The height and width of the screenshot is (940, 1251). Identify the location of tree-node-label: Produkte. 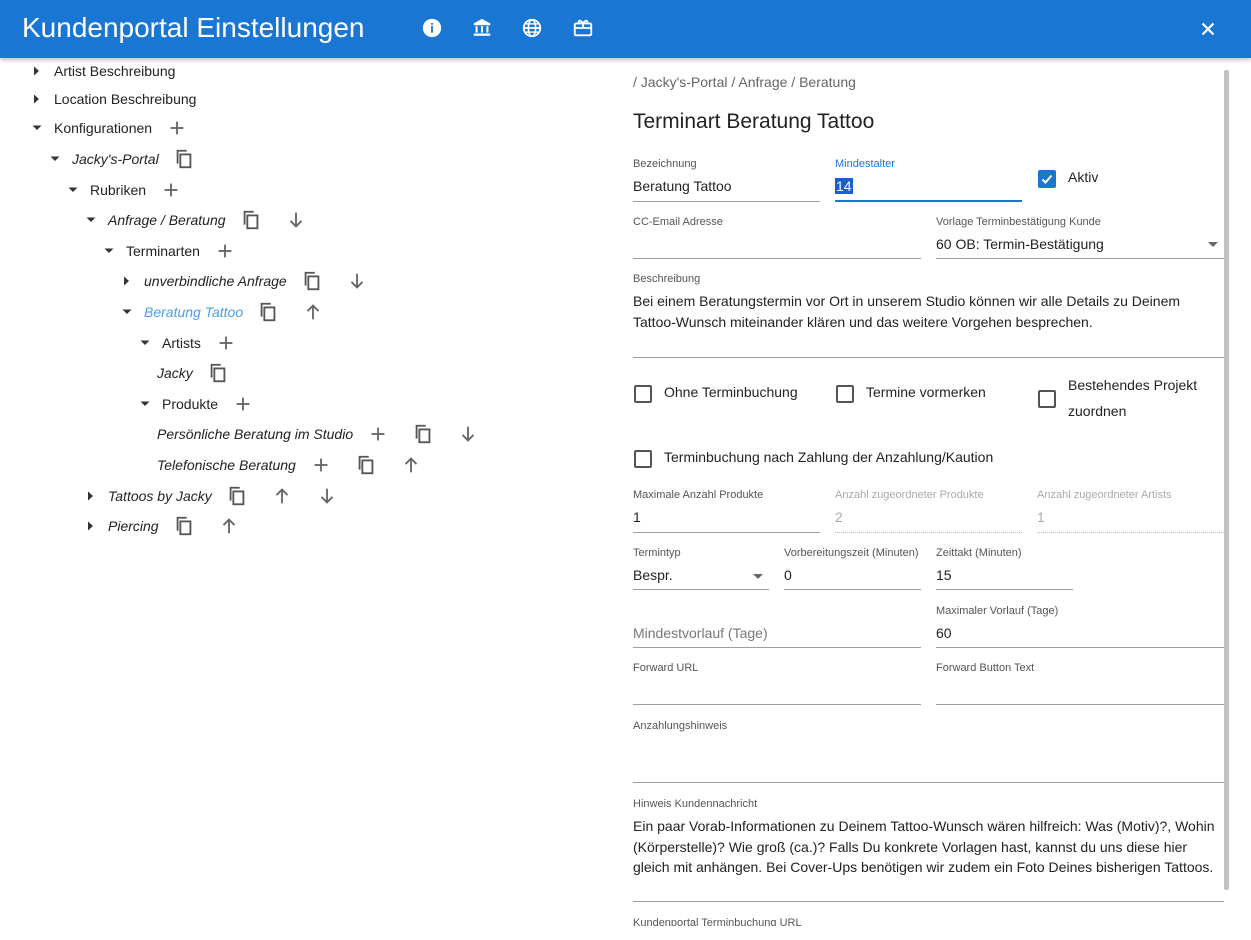
(190, 404).